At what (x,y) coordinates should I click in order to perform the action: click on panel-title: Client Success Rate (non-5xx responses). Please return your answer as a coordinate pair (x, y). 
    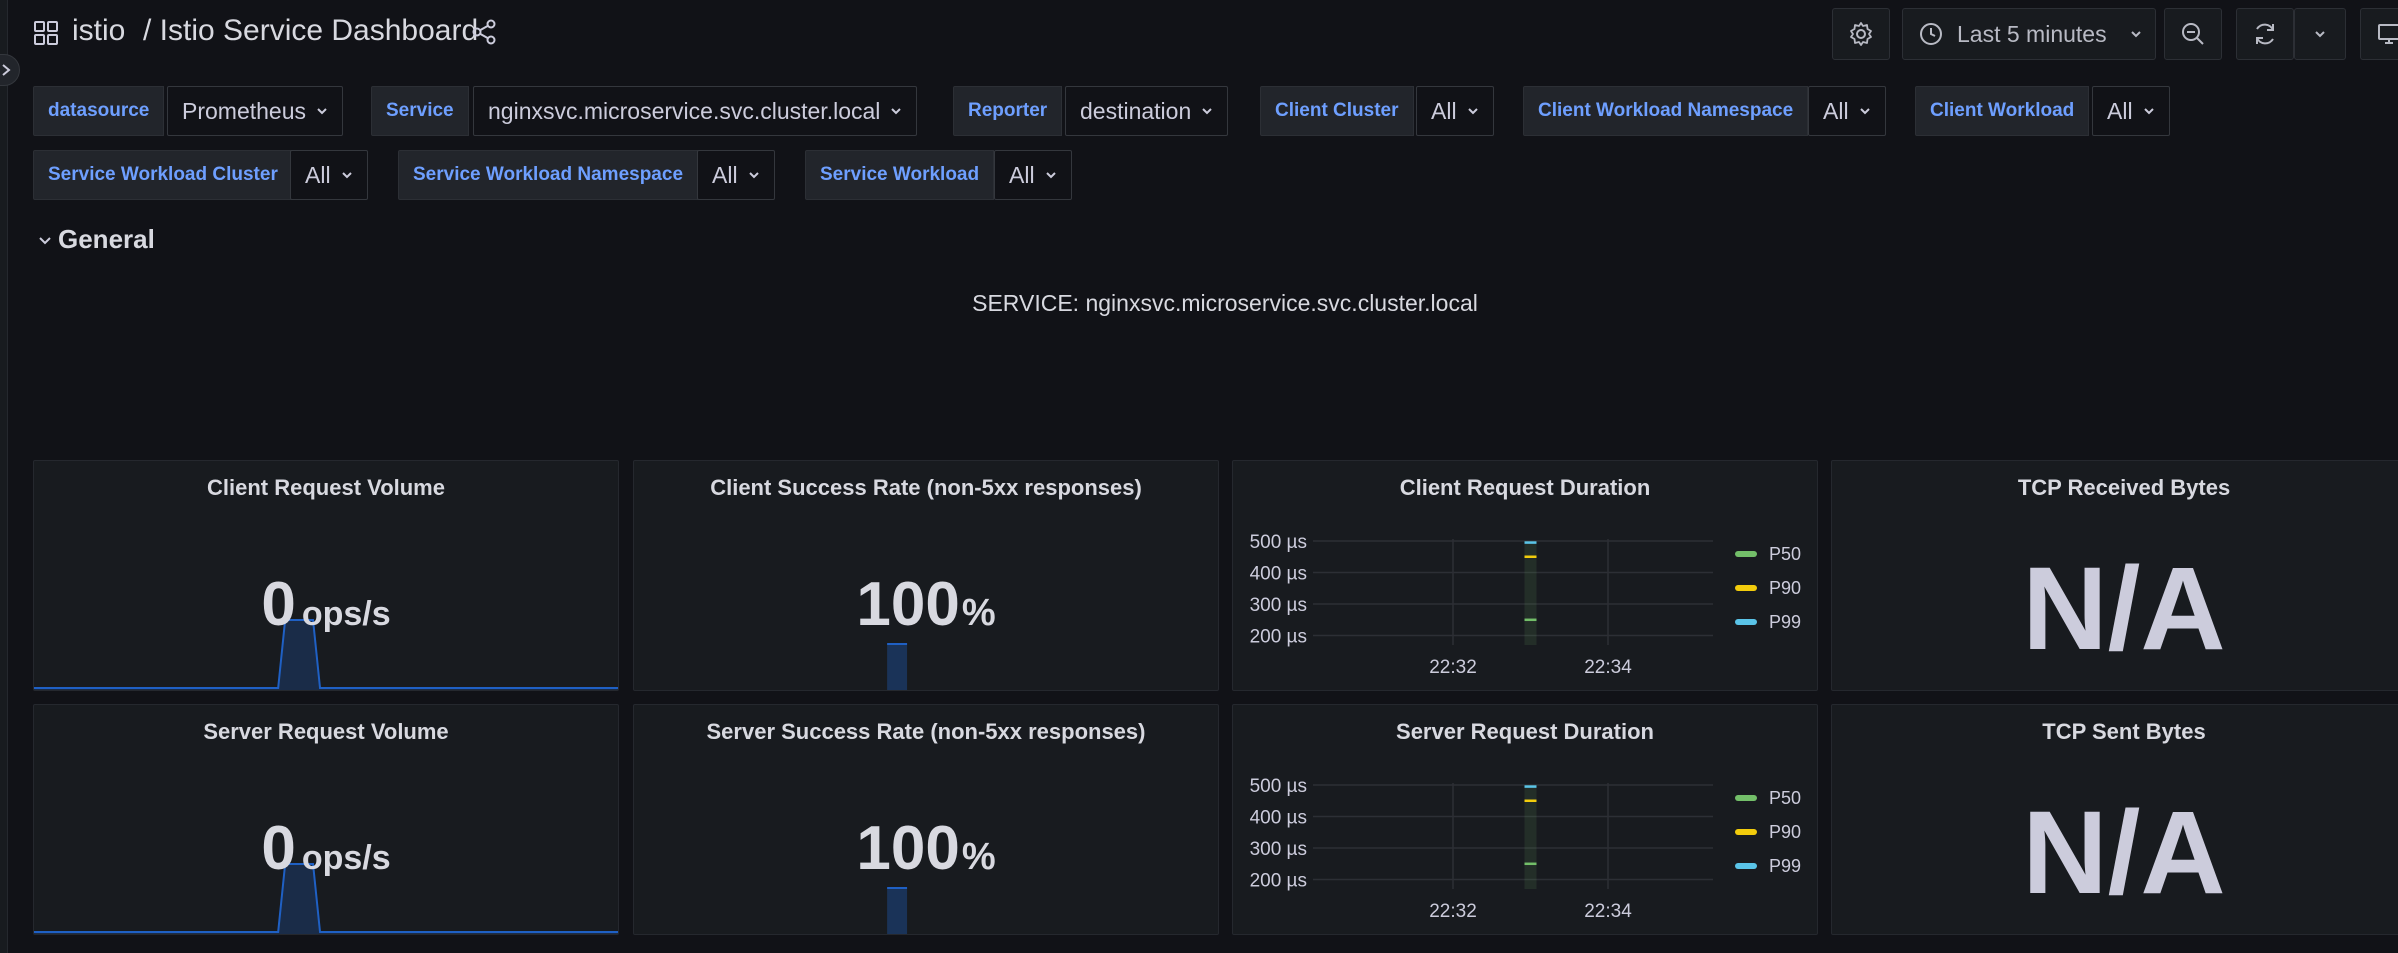
    Looking at the image, I should click on (926, 487).